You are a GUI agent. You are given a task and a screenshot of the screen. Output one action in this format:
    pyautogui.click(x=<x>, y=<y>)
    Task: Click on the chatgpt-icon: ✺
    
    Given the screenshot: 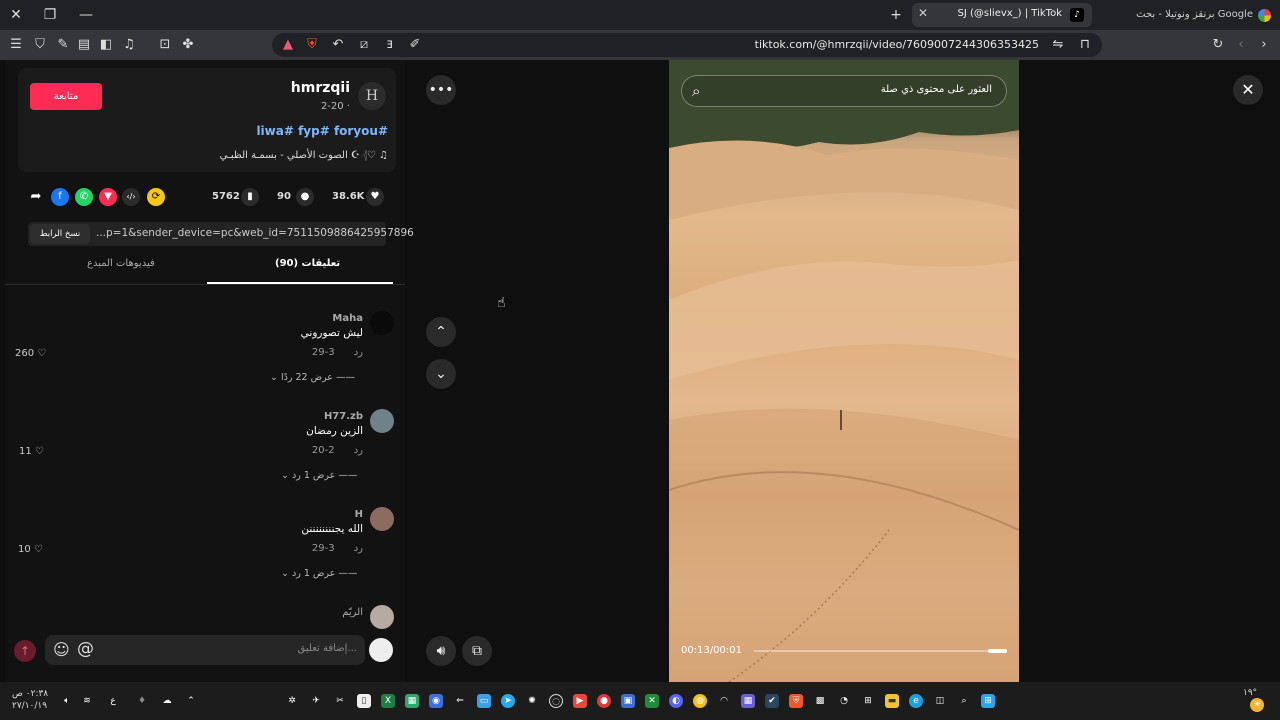 What is the action you would take?
    pyautogui.click(x=532, y=701)
    